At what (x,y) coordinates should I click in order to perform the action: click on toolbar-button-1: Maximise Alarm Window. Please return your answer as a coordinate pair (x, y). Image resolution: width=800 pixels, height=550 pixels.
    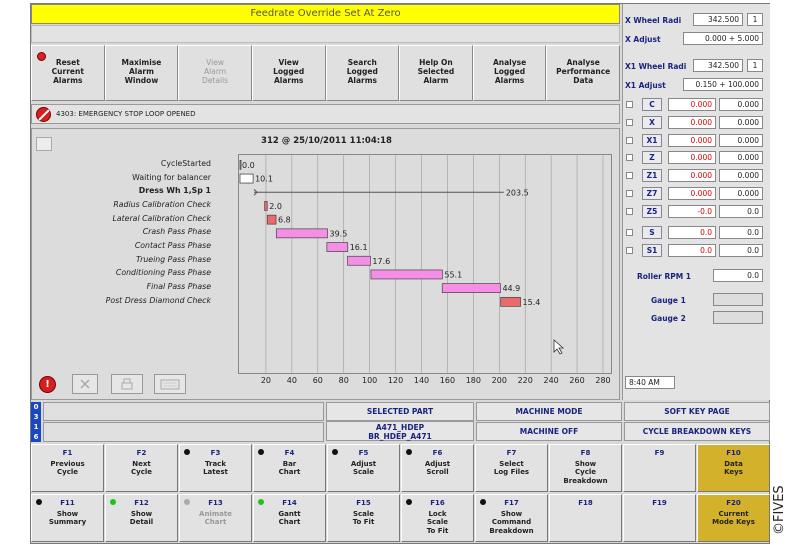
    Looking at the image, I should click on (141, 73).